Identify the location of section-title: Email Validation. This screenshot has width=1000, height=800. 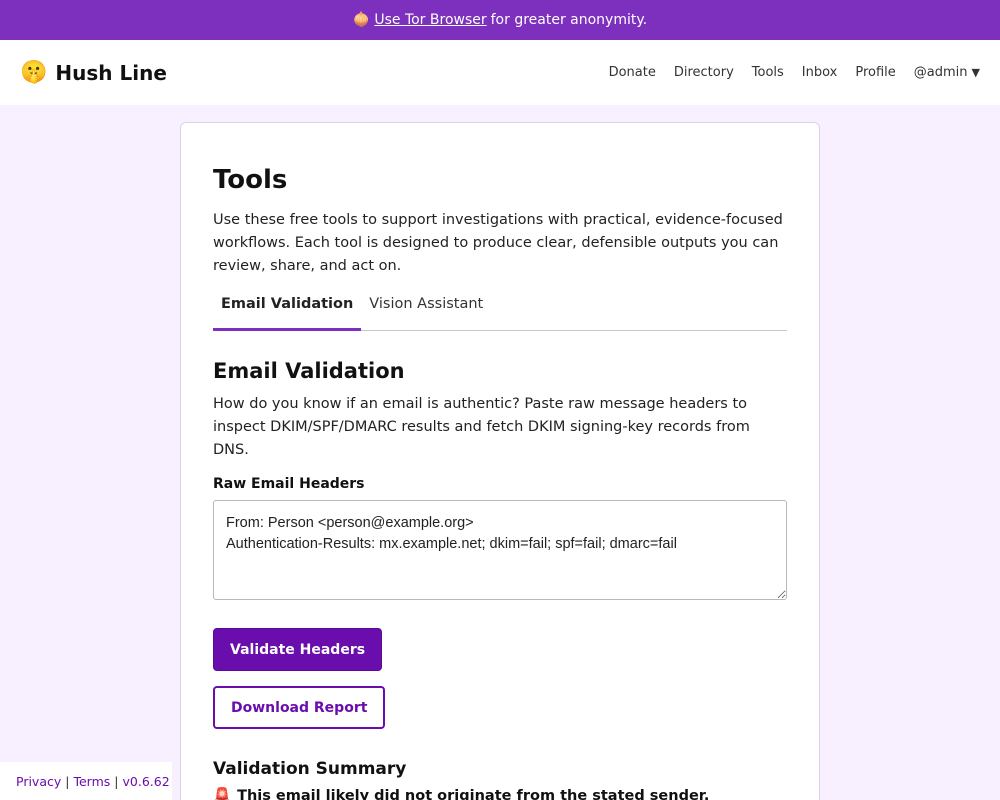
(309, 371).